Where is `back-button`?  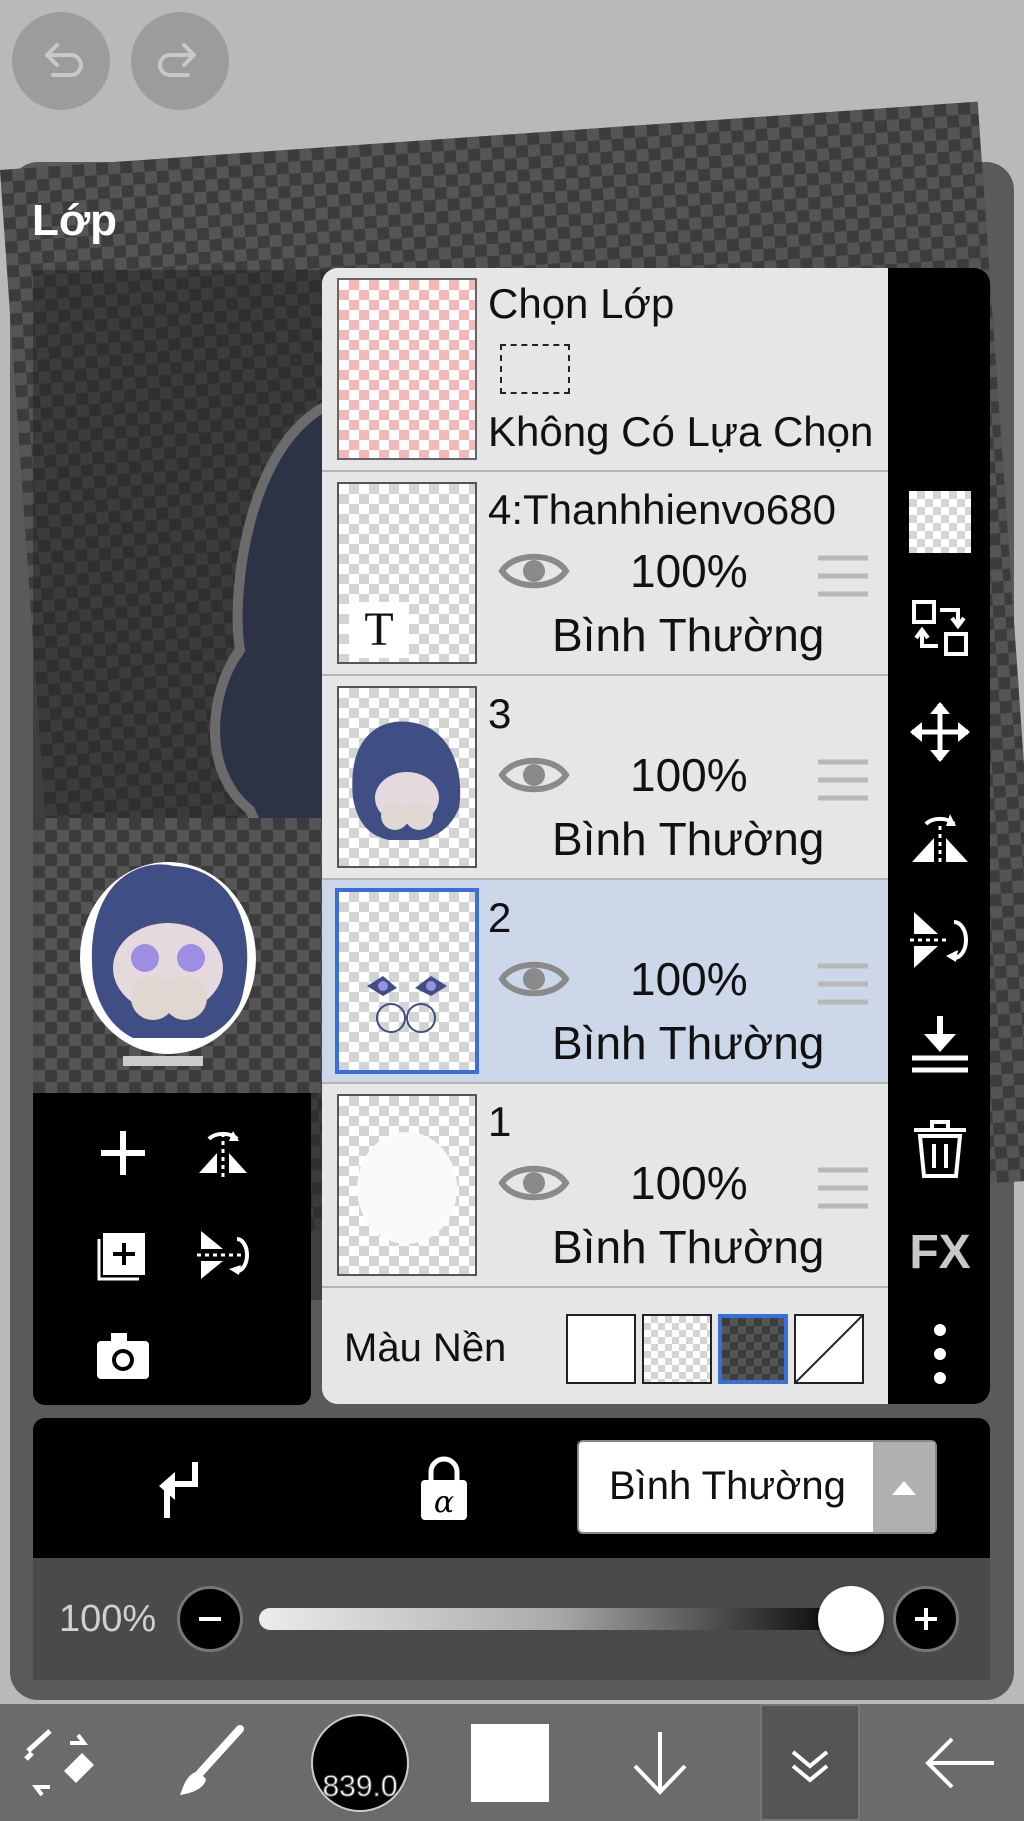 back-button is located at coordinates (960, 1762).